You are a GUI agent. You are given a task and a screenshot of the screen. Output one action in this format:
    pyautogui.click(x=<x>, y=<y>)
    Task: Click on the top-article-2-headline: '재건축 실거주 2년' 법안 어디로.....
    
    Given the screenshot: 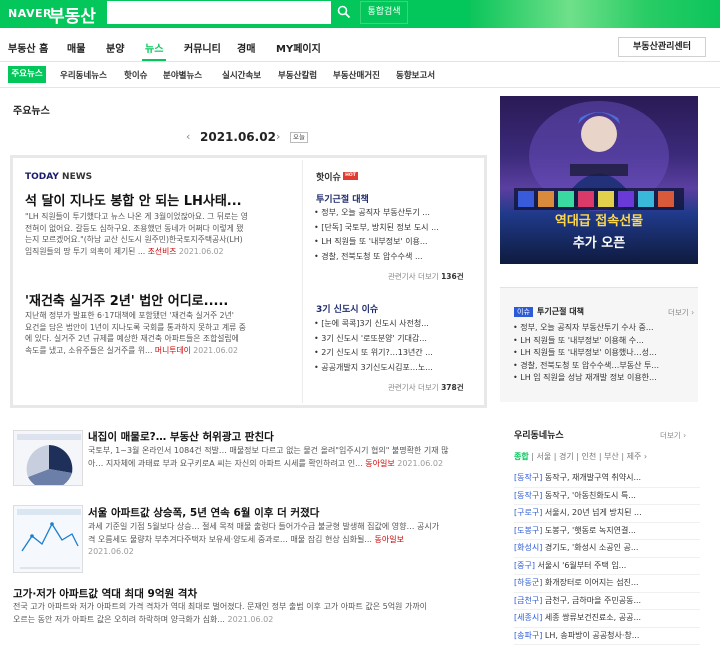 What is the action you would take?
    pyautogui.click(x=126, y=299)
    